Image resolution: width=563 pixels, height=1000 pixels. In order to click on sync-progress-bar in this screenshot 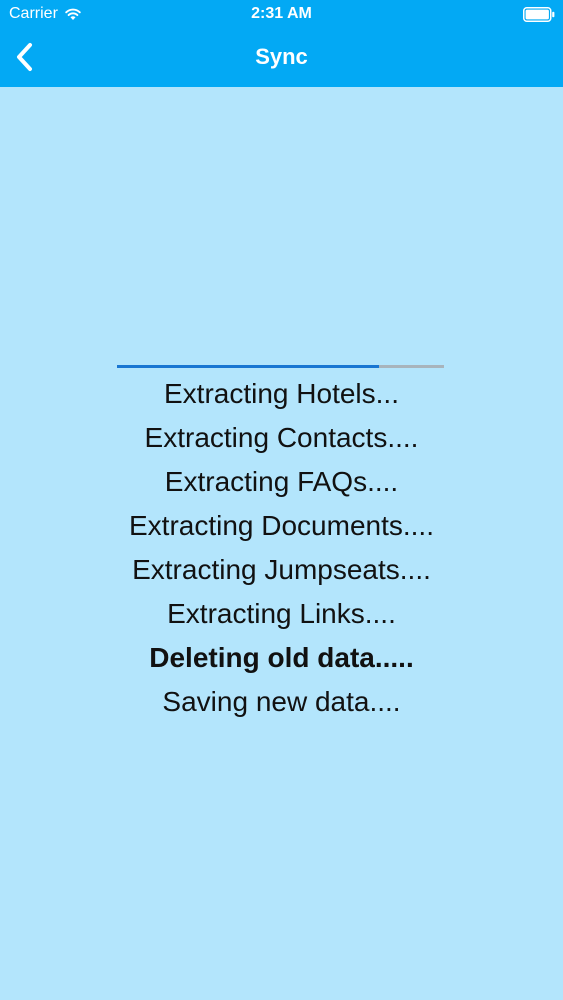, I will do `click(280, 366)`.